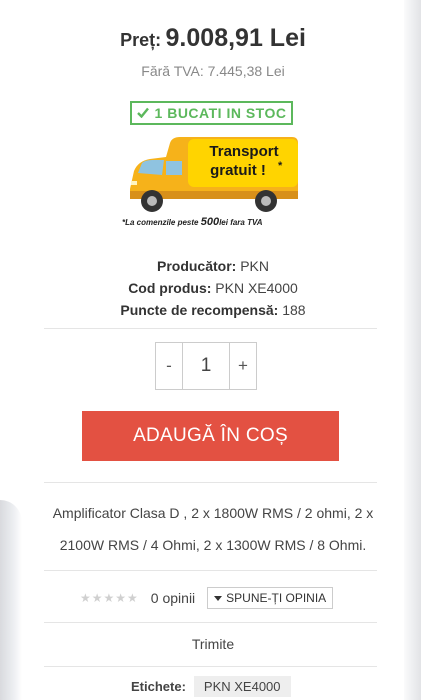  I want to click on banner-line1: Transport, so click(243, 151).